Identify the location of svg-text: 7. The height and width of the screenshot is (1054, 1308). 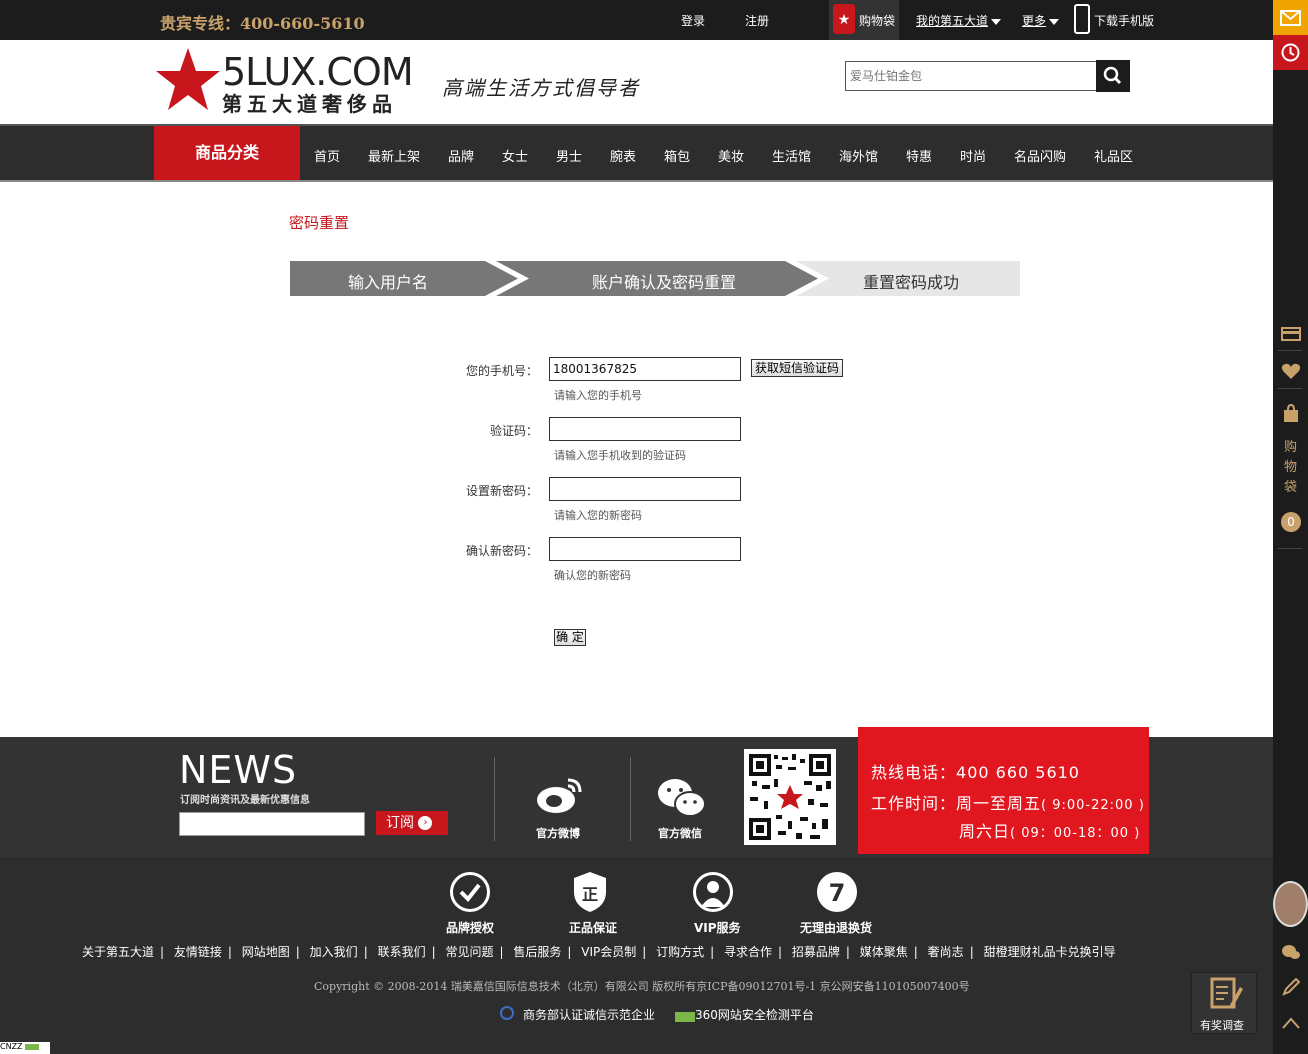
(837, 893).